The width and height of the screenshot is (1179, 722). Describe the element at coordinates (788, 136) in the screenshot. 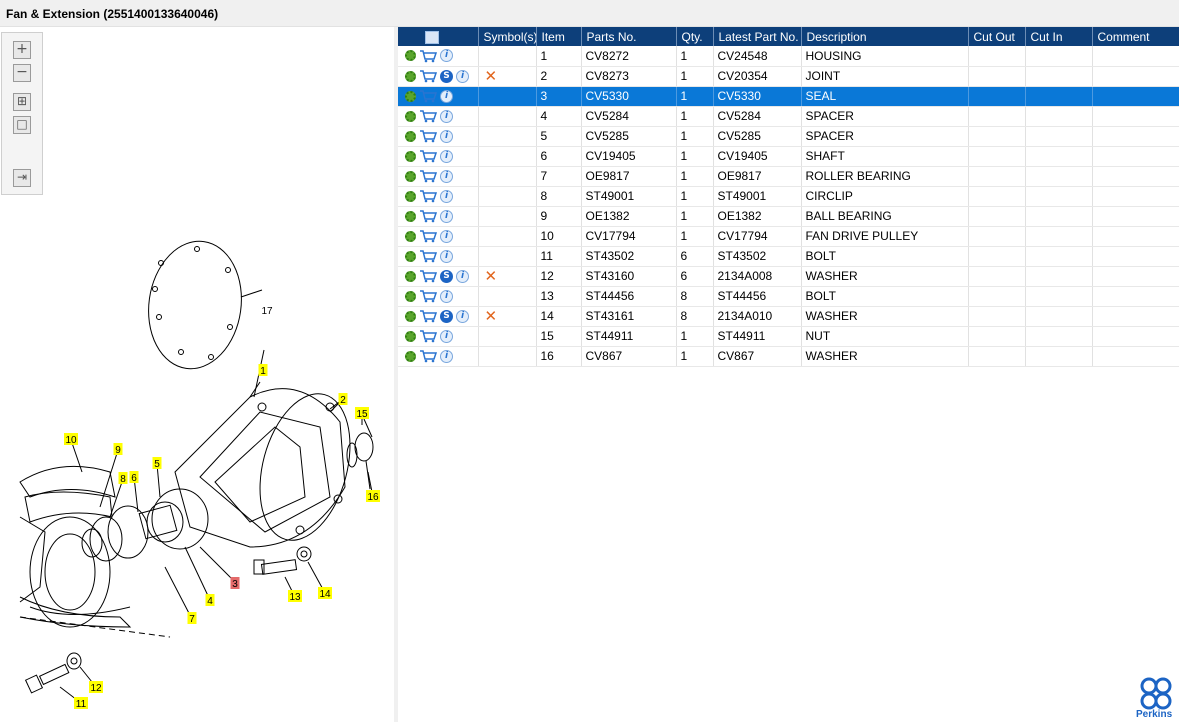

I see `table-row: i 5 CV5285 1 CV5285 SPACER` at that location.